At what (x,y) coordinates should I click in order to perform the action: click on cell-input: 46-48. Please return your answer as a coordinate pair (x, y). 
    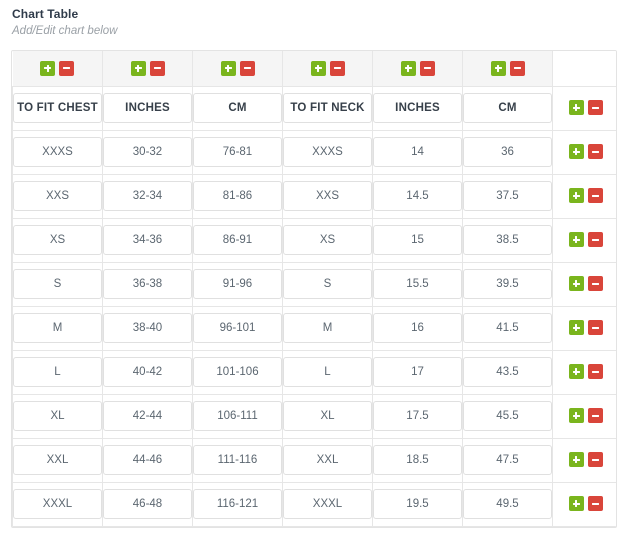
    Looking at the image, I should click on (147, 504).